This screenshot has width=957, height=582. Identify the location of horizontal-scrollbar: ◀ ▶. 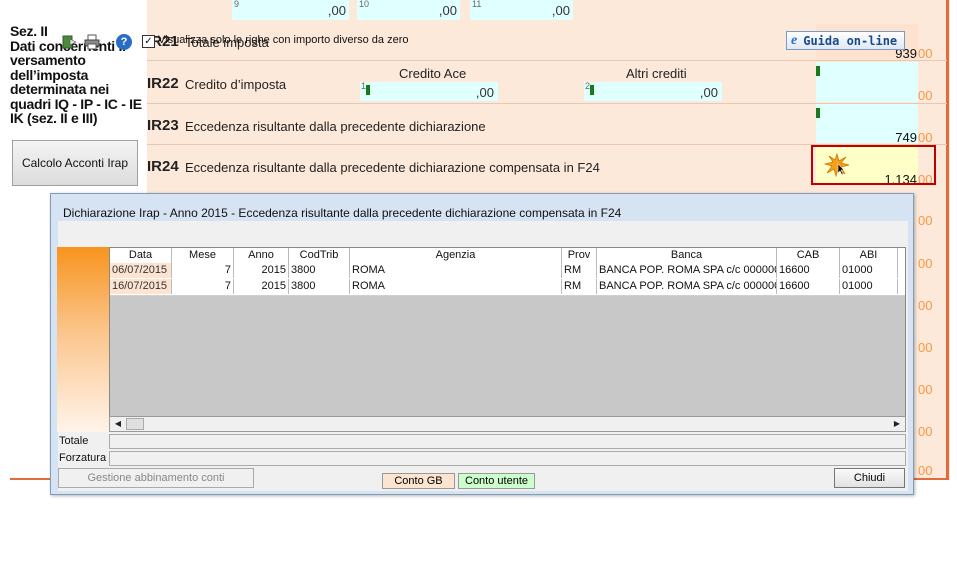
(507, 424).